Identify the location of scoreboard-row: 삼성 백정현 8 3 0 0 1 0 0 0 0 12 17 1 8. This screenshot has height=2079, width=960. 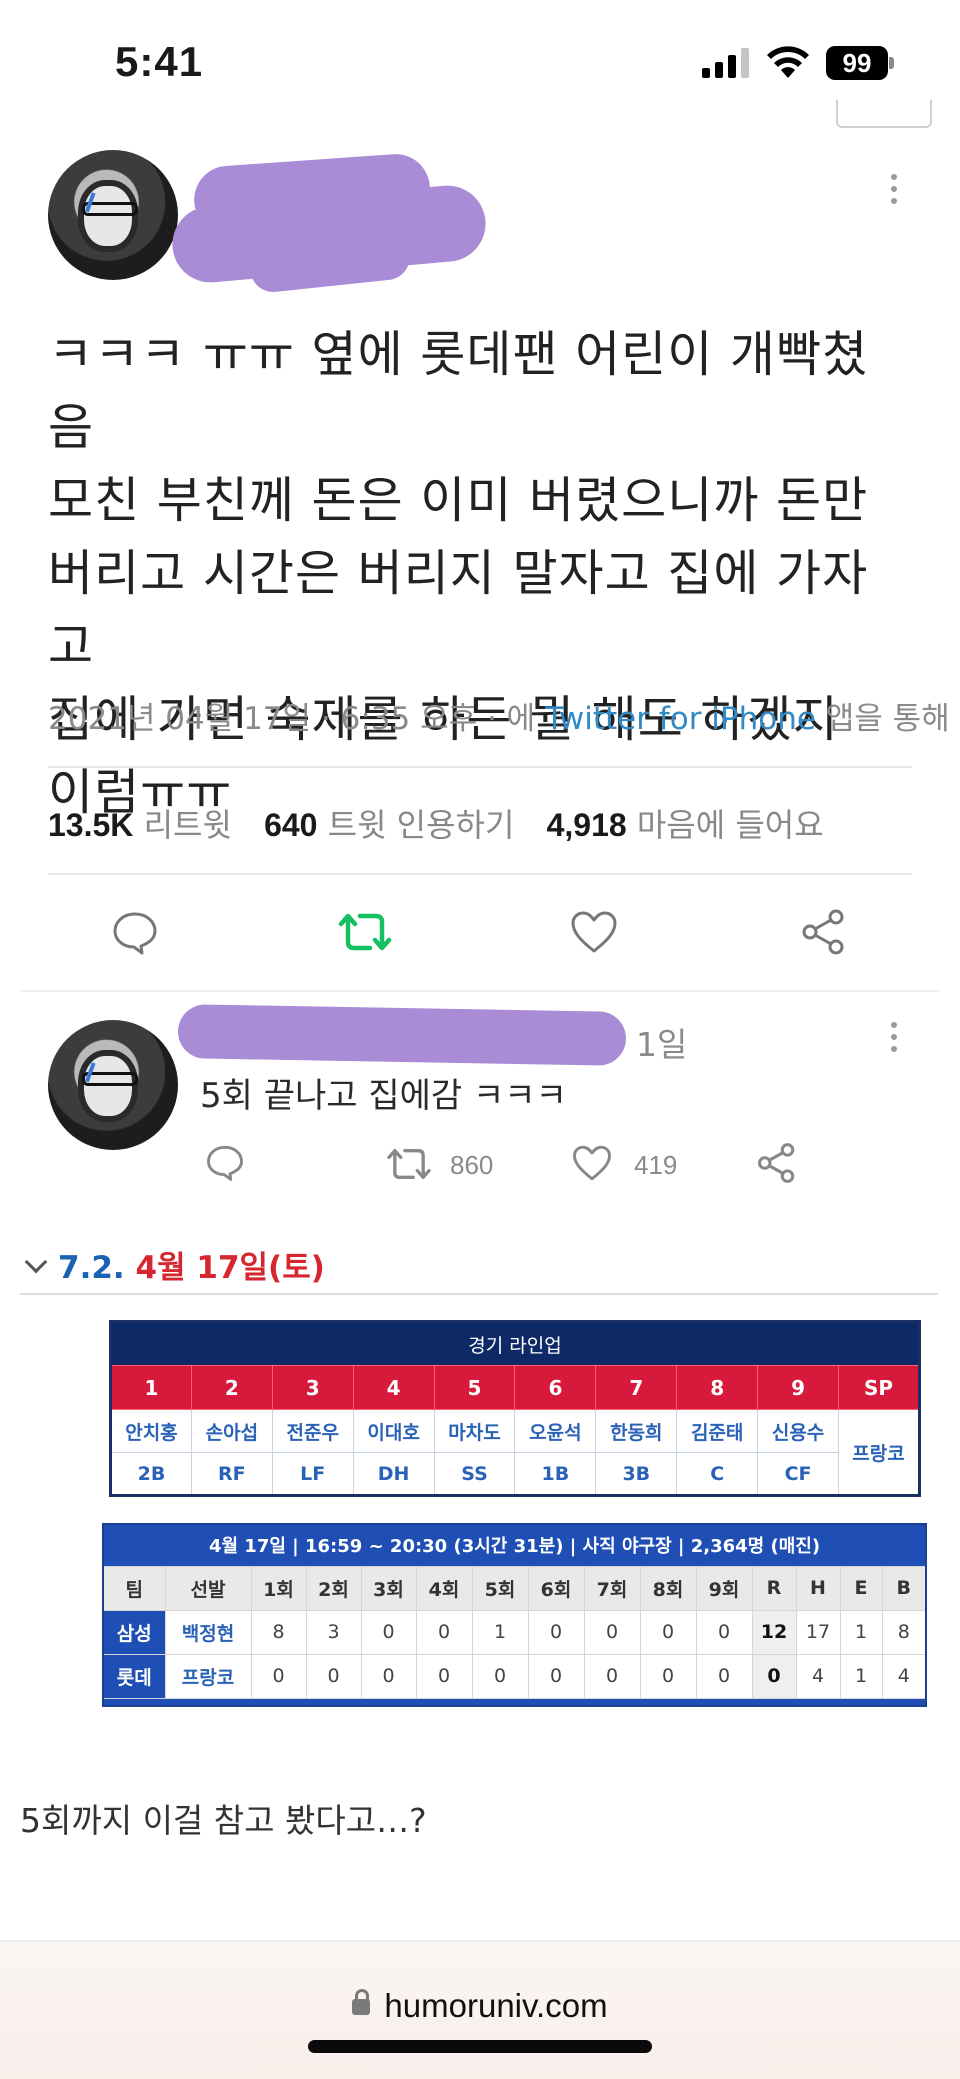
(514, 1632).